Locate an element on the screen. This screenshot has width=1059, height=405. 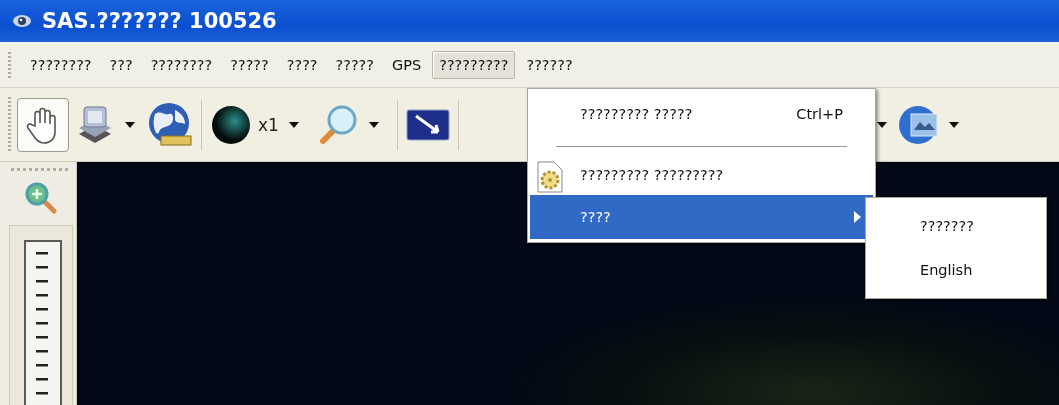
menu-item: ??? is located at coordinates (121, 64).